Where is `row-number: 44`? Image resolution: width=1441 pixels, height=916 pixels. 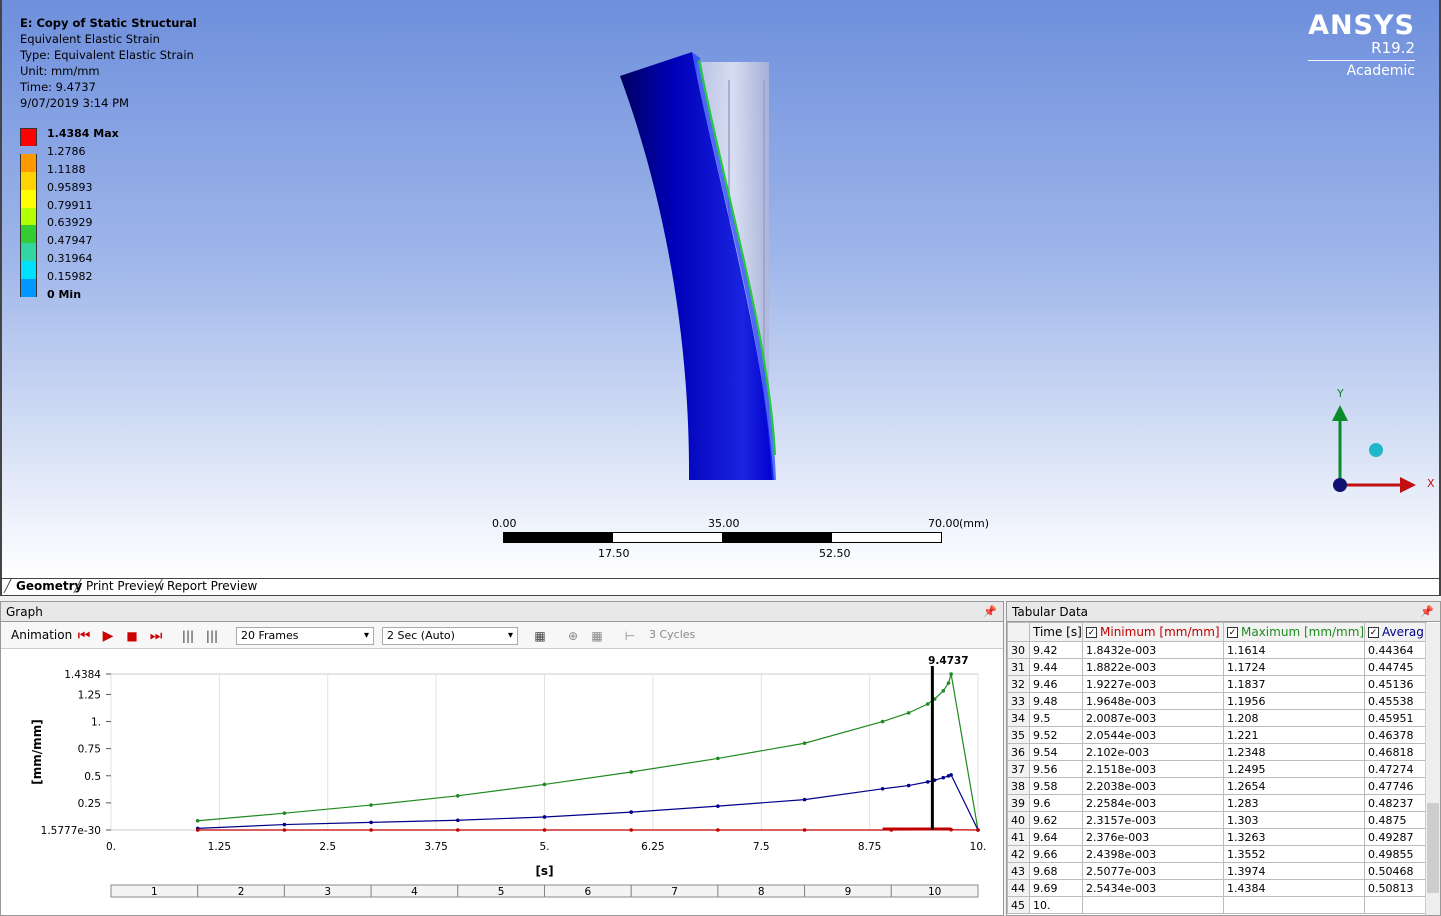
row-number: 44 is located at coordinates (1018, 888).